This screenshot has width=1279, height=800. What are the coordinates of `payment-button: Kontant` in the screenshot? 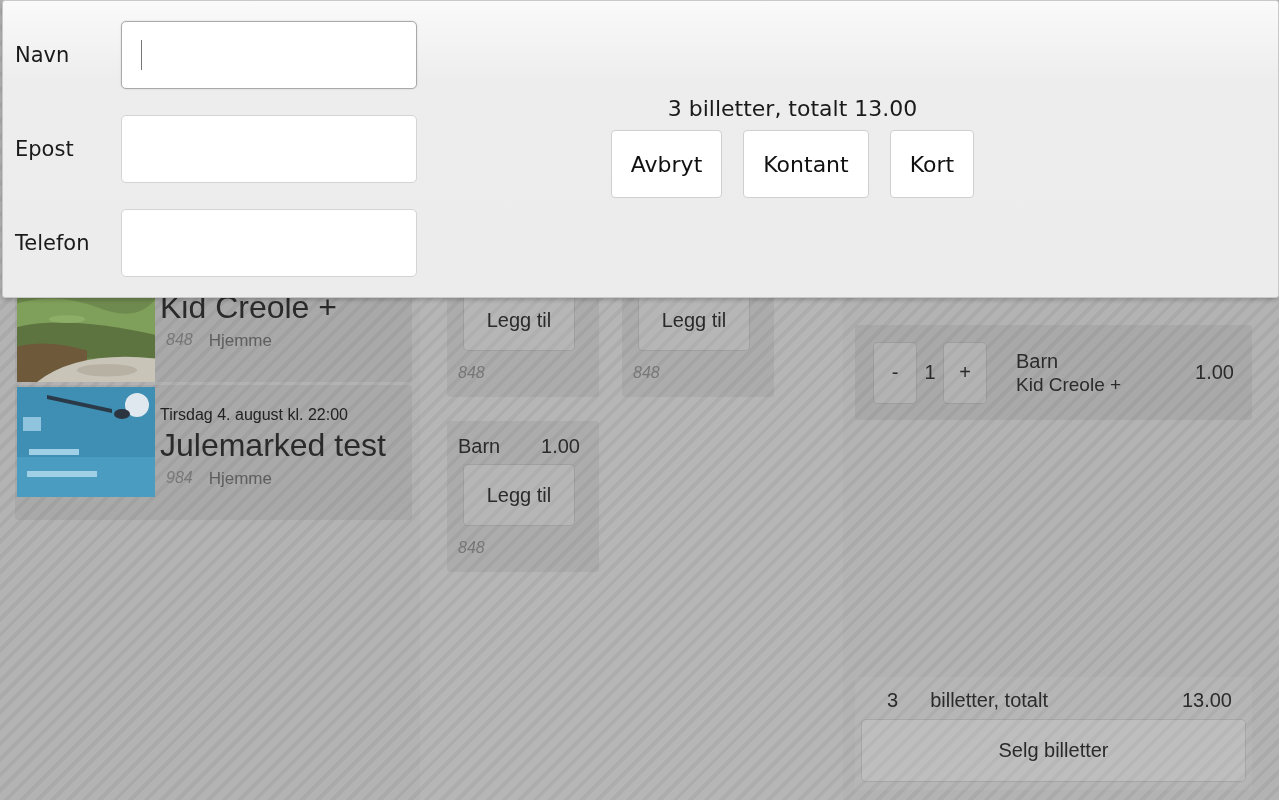 It's located at (806, 164).